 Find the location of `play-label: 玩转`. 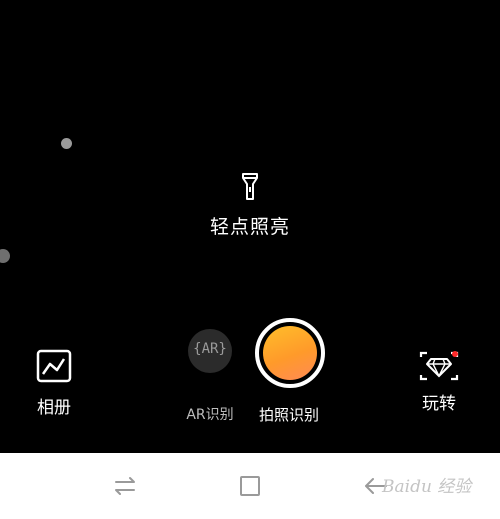

play-label: 玩转 is located at coordinates (439, 404).